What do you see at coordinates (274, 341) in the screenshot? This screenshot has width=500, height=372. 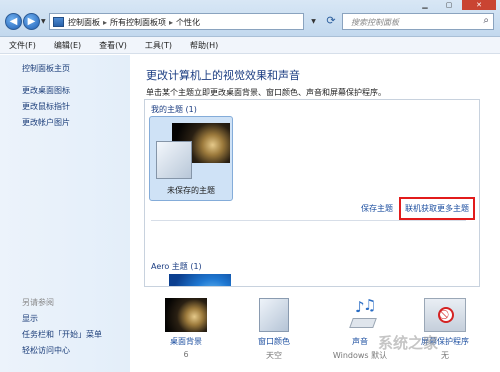 I see `window-color-label: 窗口颜色` at bounding box center [274, 341].